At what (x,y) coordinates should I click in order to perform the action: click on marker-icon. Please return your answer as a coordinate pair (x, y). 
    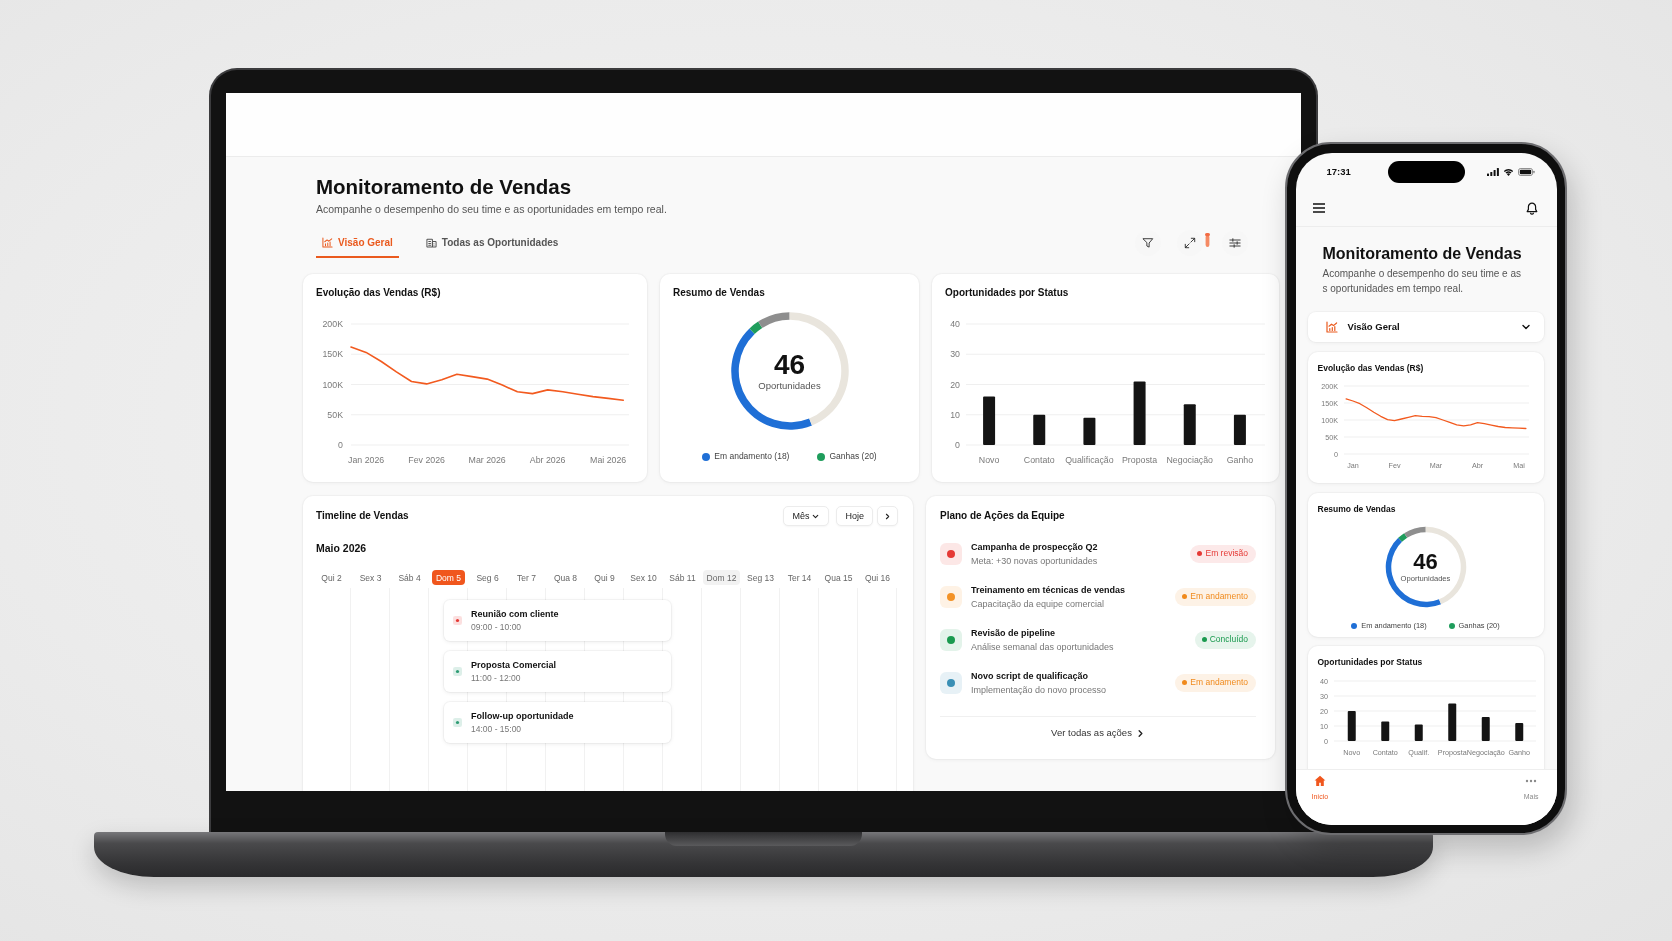
    Looking at the image, I should click on (1207, 240).